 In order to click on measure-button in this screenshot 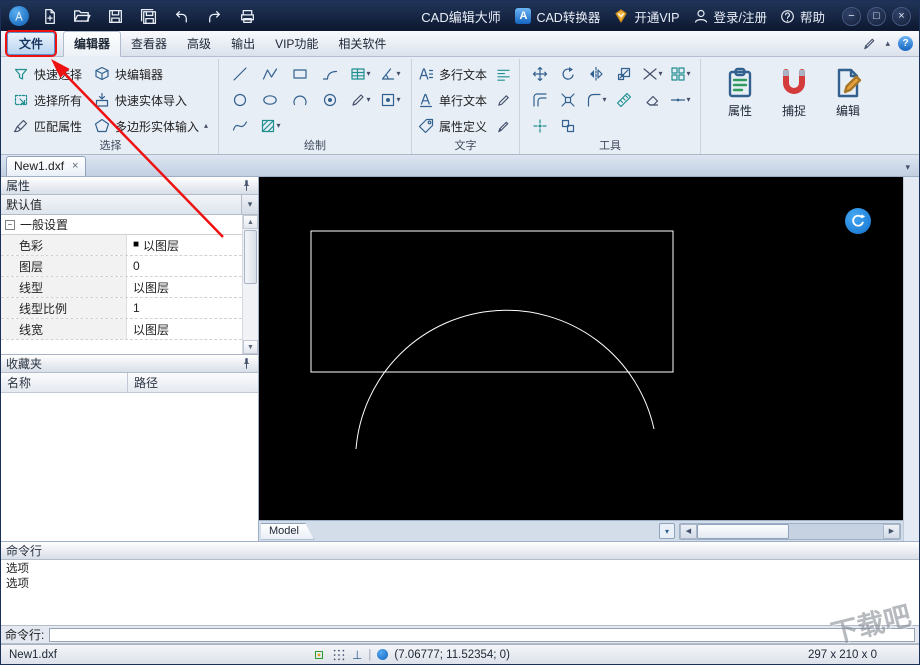, I will do `click(624, 100)`.